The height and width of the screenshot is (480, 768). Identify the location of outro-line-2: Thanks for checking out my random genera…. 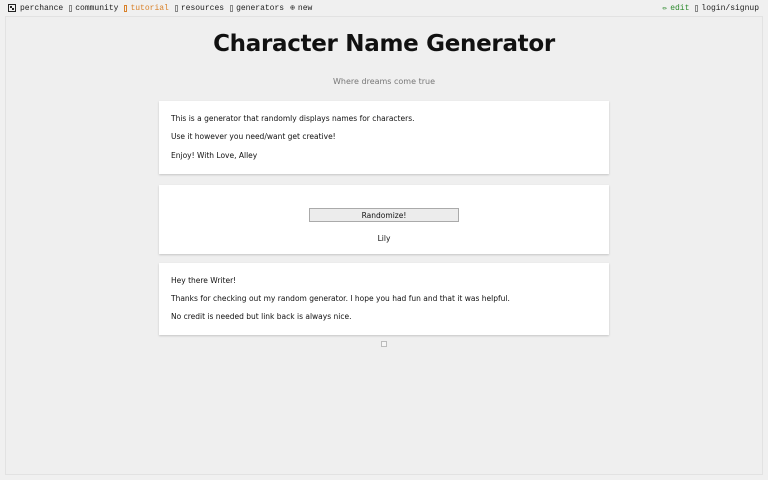
(340, 298).